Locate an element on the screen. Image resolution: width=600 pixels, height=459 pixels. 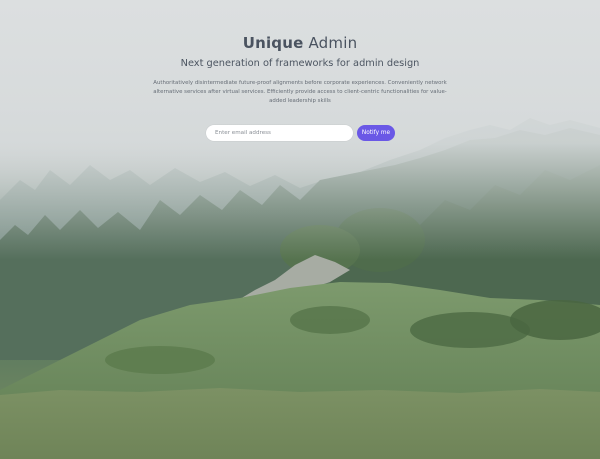
brand-name-light: Admin is located at coordinates (333, 43).